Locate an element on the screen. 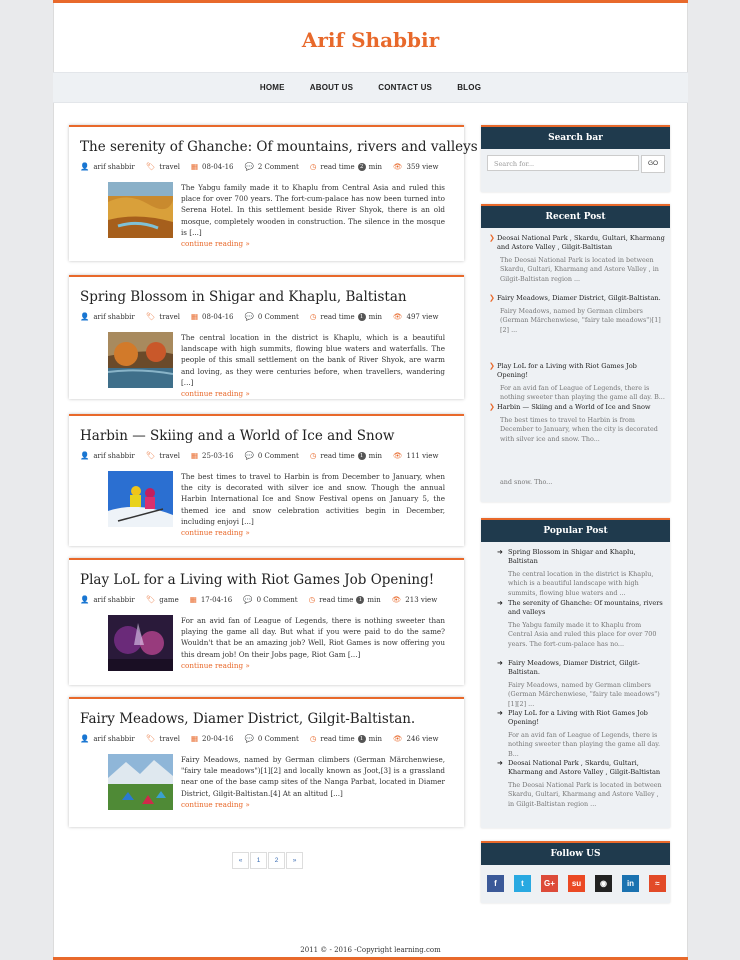 This screenshot has height=960, width=740. linkedin-icon: in is located at coordinates (630, 883).